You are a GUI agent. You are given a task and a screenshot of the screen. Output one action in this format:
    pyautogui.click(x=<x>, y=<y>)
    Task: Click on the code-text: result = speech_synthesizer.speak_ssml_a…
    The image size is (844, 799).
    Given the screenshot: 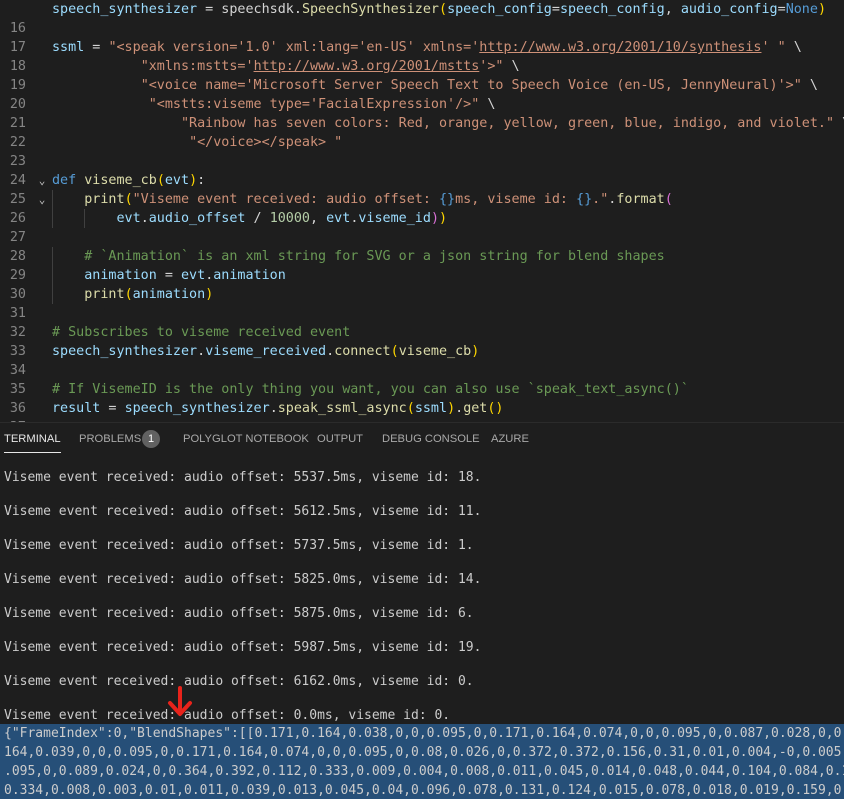 What is the action you would take?
    pyautogui.click(x=278, y=408)
    